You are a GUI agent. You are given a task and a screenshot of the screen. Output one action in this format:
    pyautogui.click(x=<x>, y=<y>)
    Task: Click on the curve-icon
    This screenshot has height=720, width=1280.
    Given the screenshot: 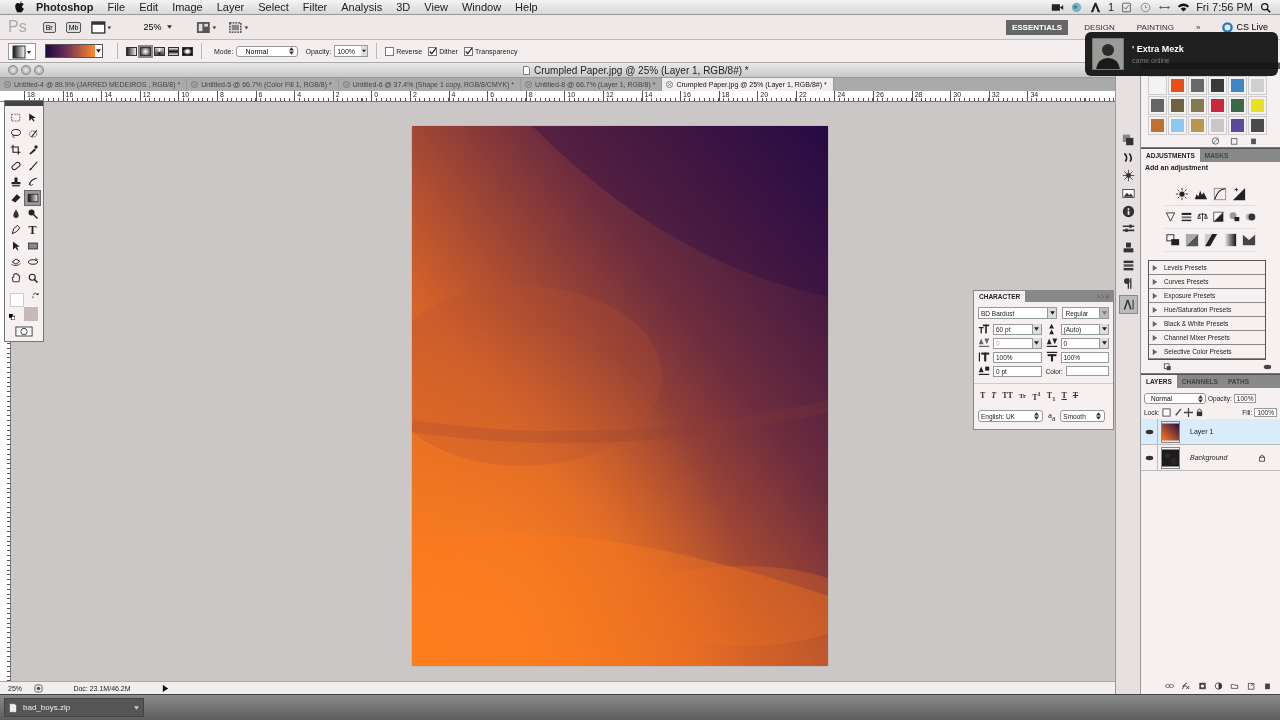 What is the action you would take?
    pyautogui.click(x=1220, y=194)
    